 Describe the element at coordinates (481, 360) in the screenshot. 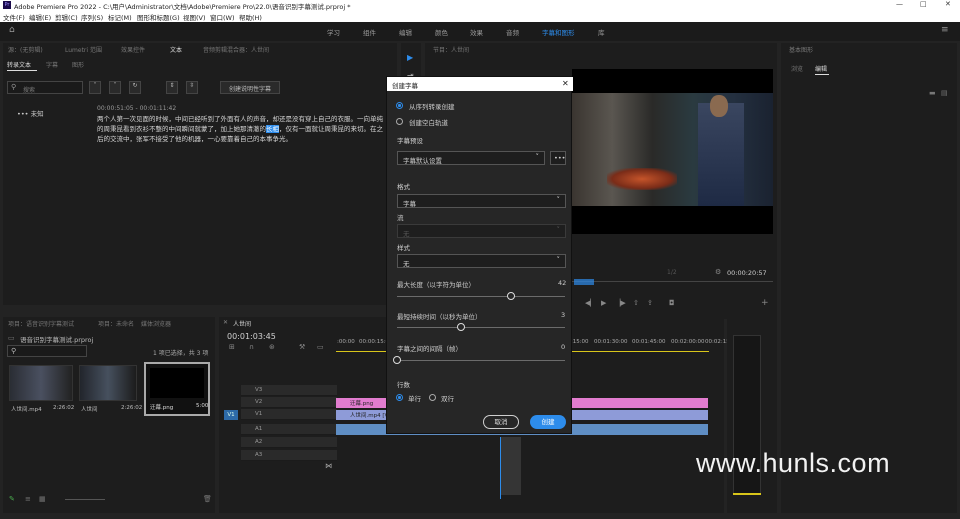

I see `gap-slider` at that location.